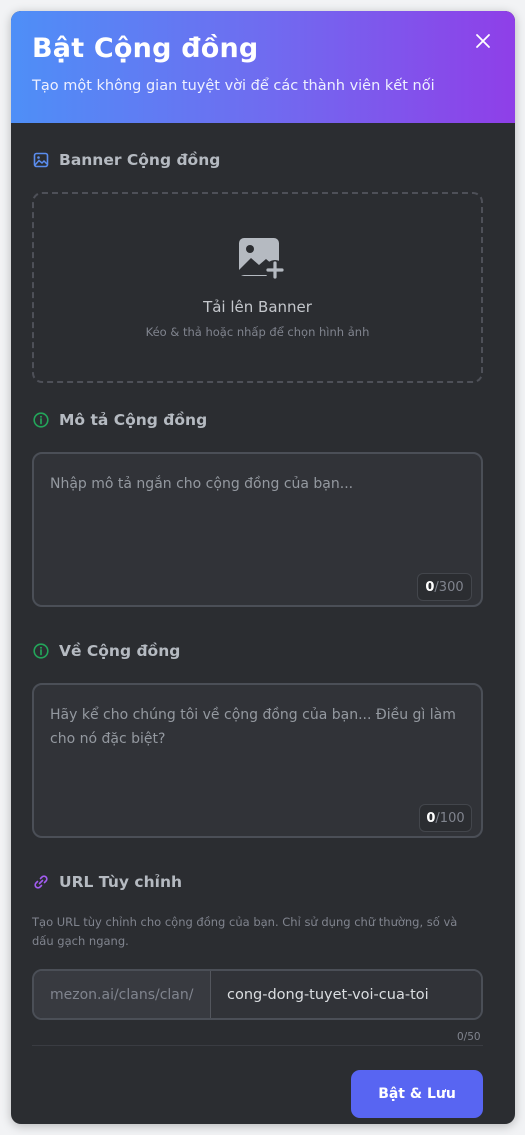  I want to click on about-section-label: Về Cộng đồng, so click(106, 651).